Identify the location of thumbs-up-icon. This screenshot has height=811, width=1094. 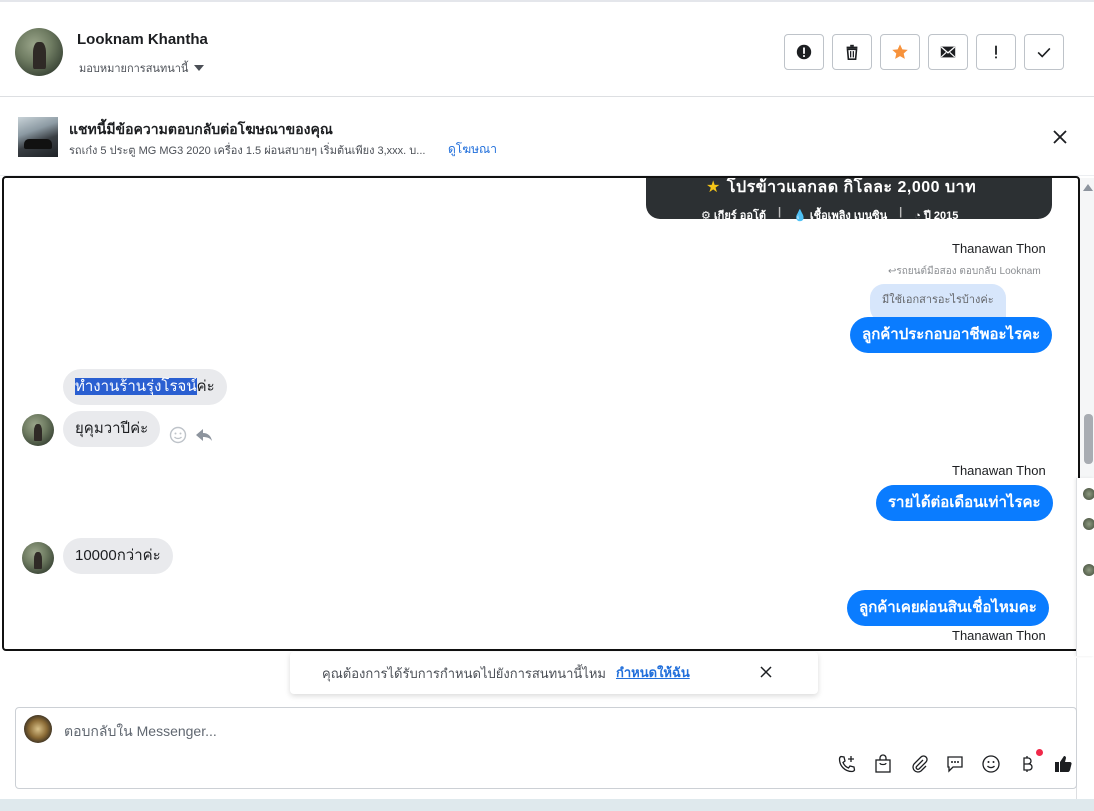
(1063, 764).